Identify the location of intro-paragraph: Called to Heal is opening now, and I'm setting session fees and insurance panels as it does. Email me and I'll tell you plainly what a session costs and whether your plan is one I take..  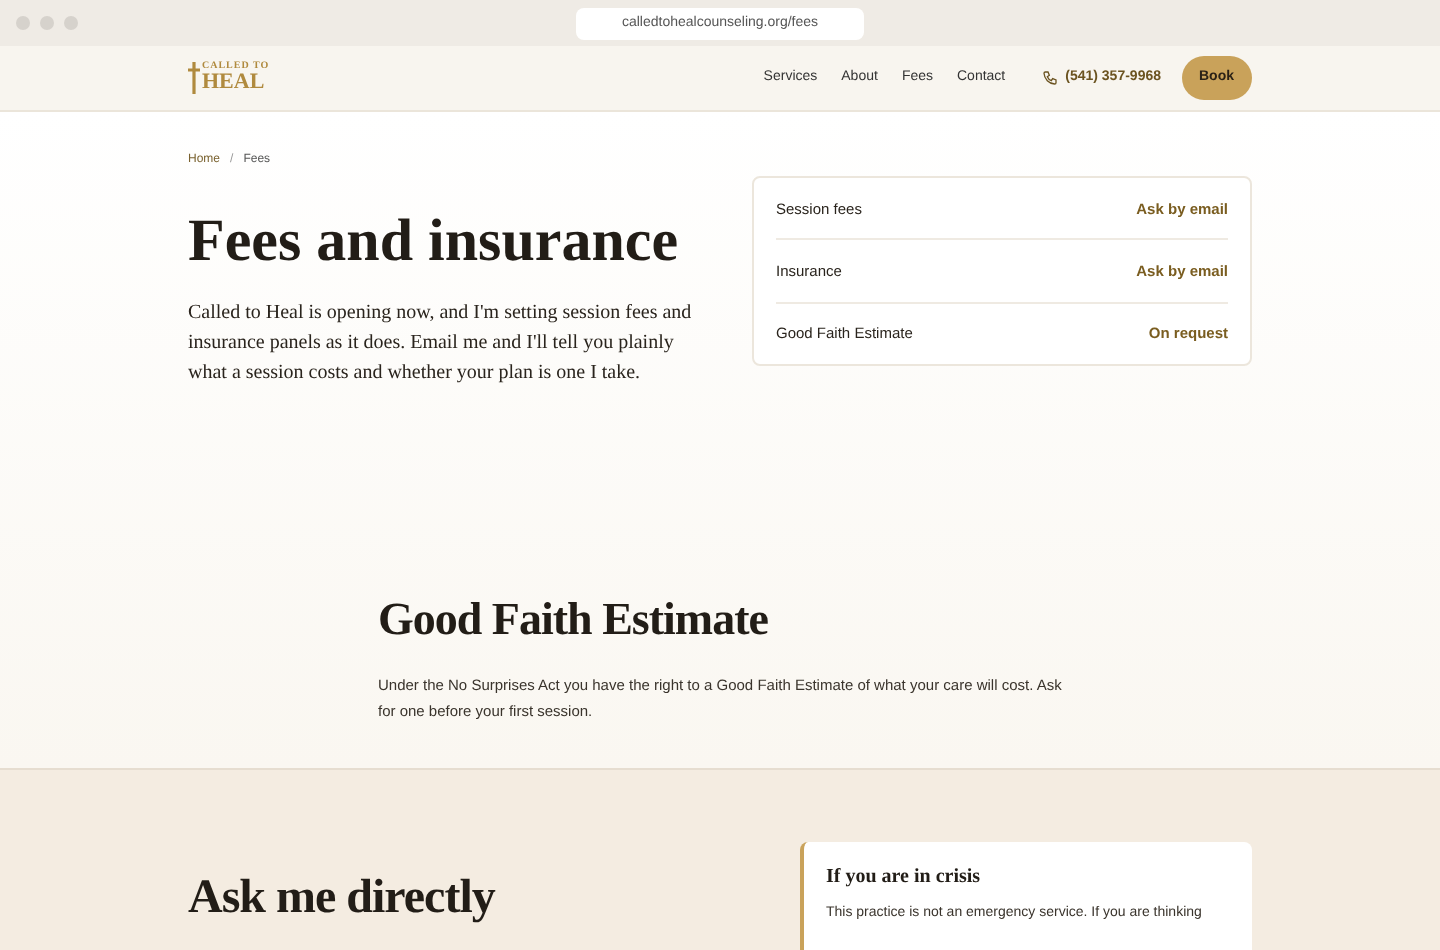
(441, 344).